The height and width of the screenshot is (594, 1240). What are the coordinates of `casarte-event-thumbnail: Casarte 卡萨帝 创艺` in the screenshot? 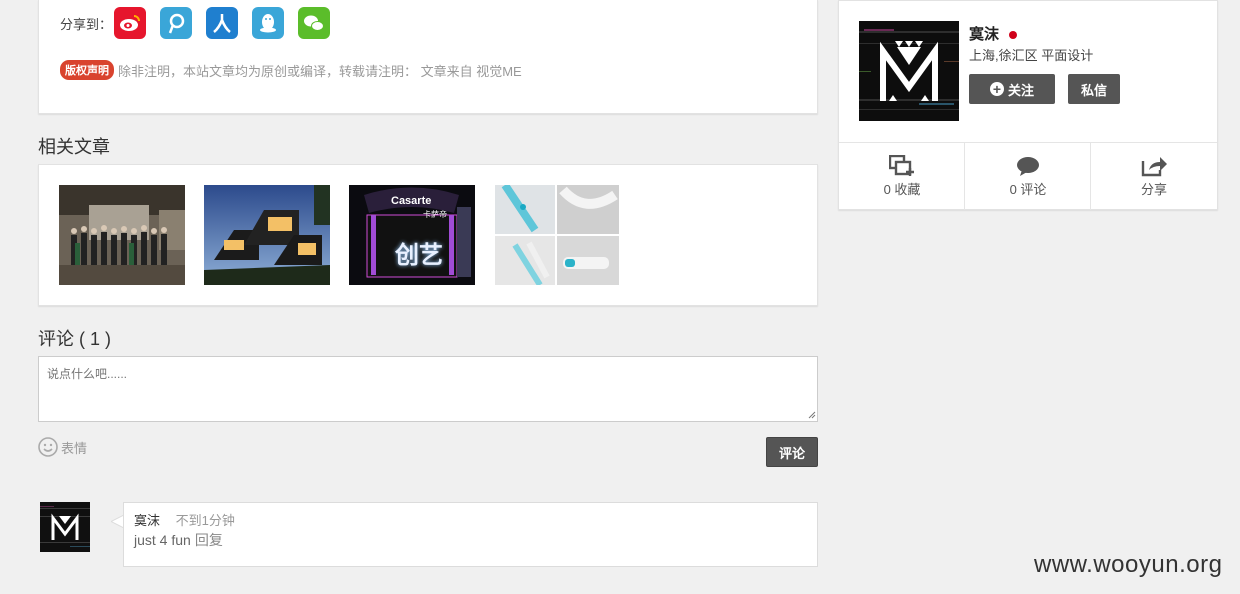 It's located at (412, 235).